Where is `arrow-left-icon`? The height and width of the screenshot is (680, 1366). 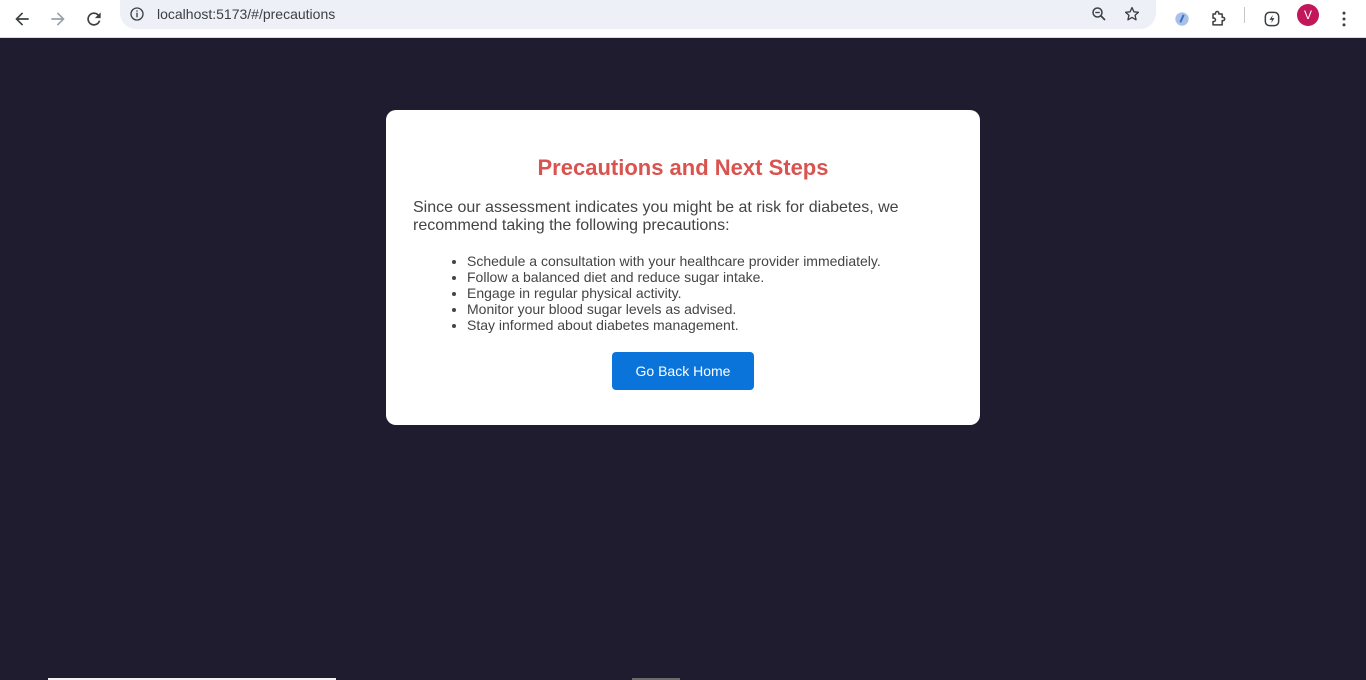 arrow-left-icon is located at coordinates (22, 19).